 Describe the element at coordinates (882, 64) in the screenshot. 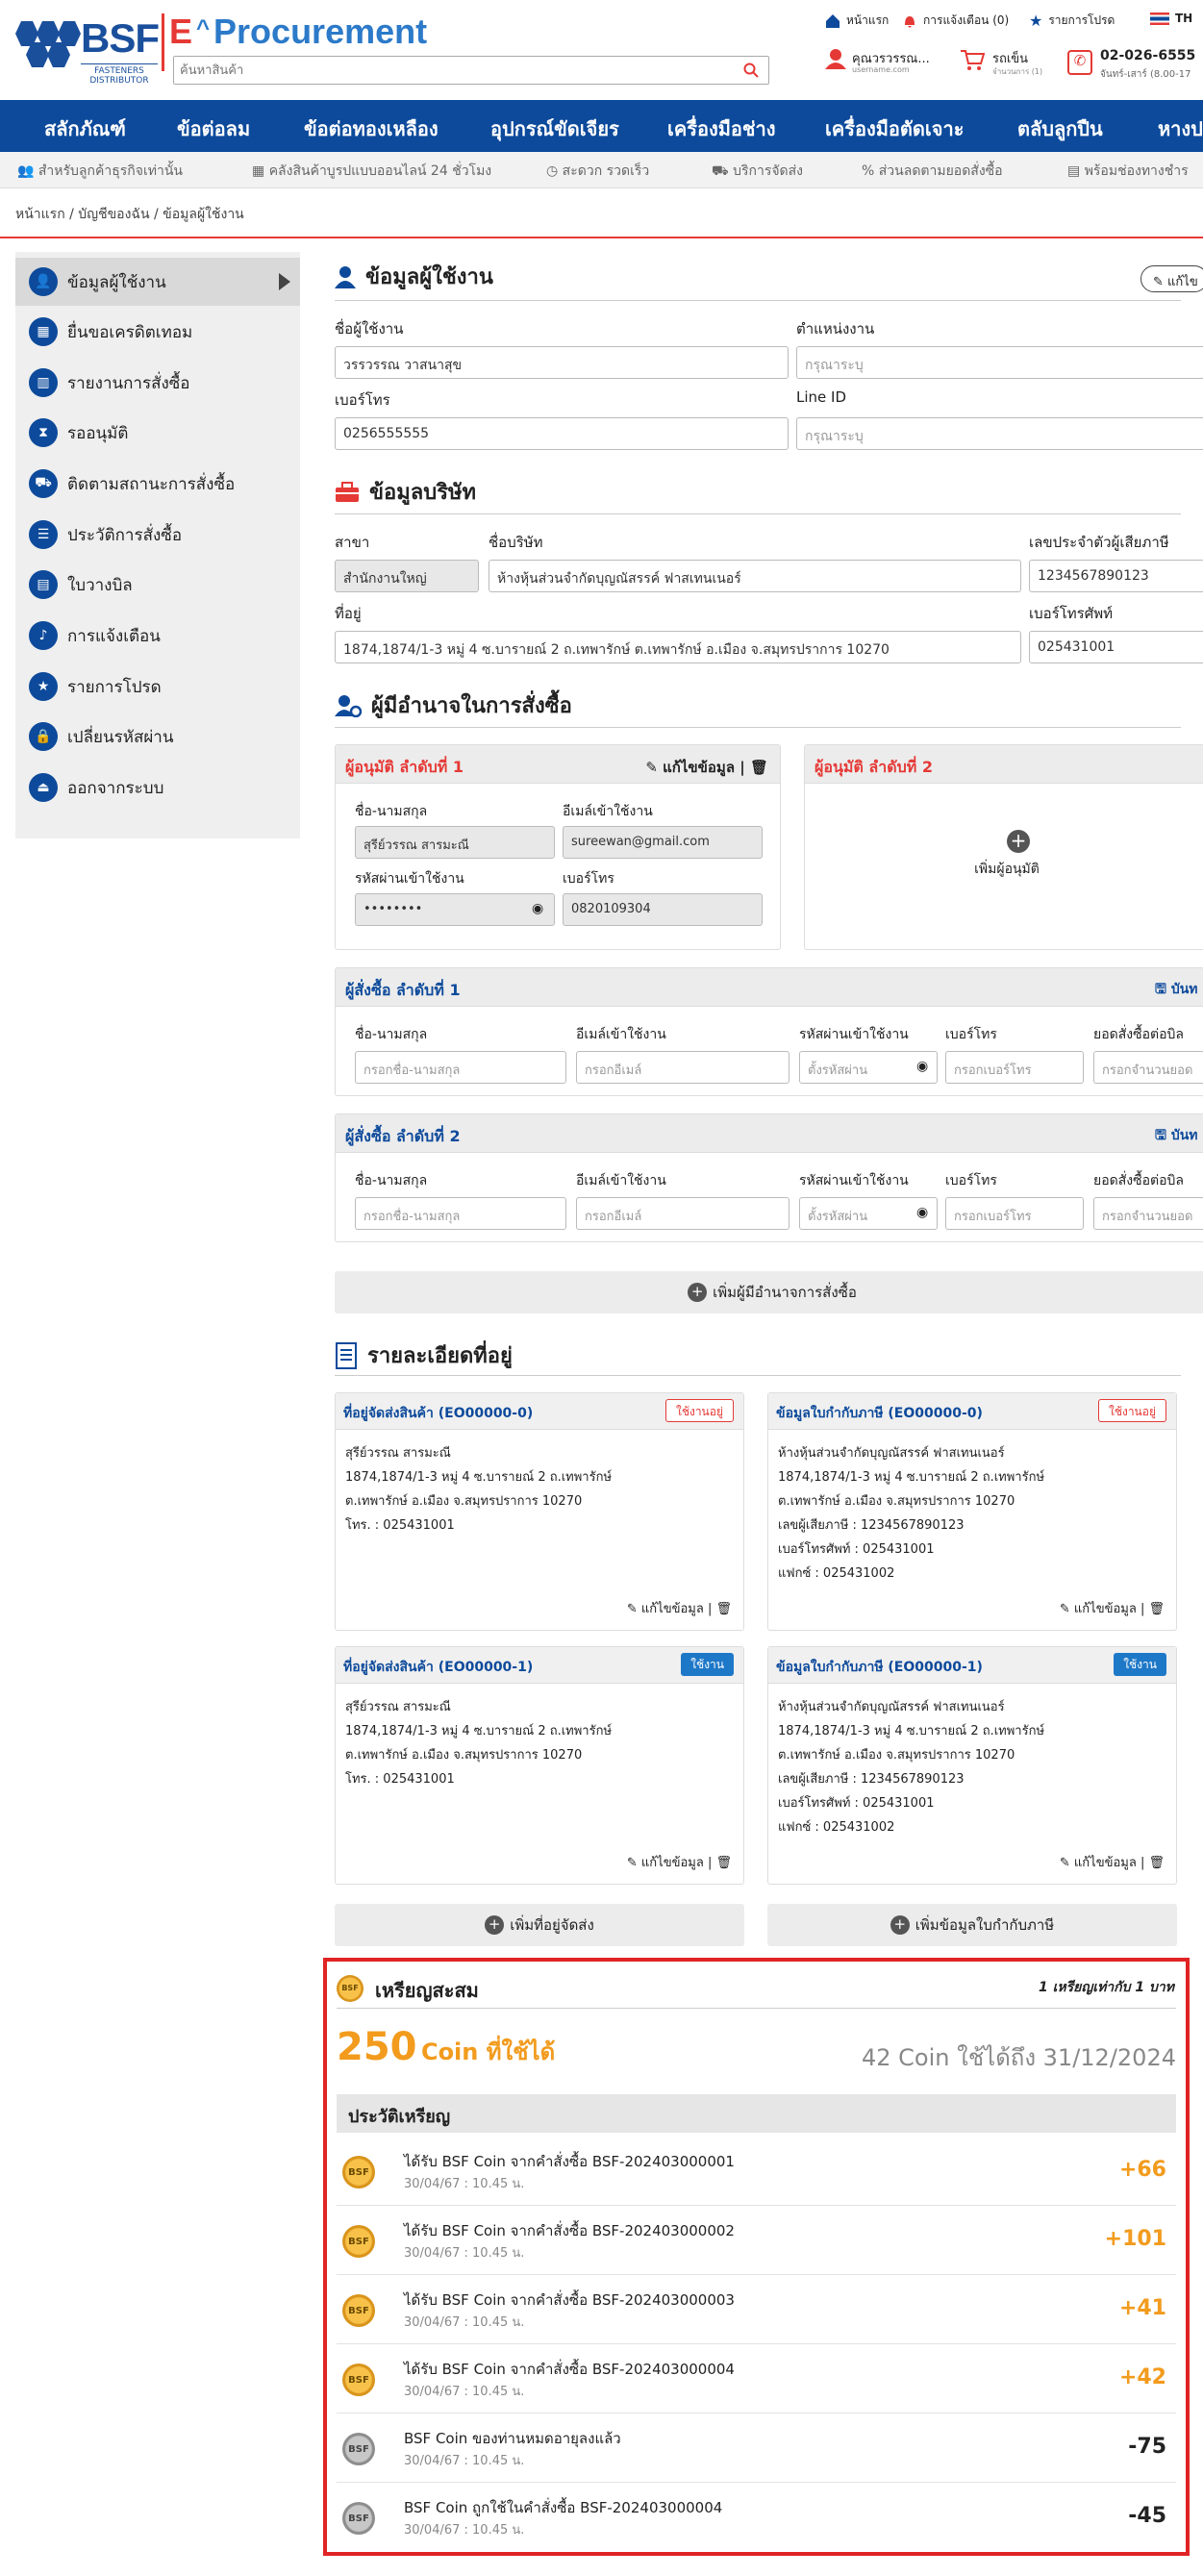

I see `user-account: คุณวรวรรณ... username.com` at that location.